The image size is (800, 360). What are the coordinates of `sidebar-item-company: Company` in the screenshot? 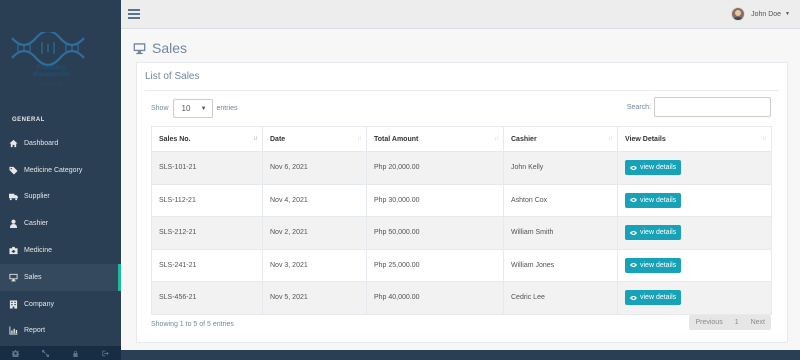 It's located at (60, 304).